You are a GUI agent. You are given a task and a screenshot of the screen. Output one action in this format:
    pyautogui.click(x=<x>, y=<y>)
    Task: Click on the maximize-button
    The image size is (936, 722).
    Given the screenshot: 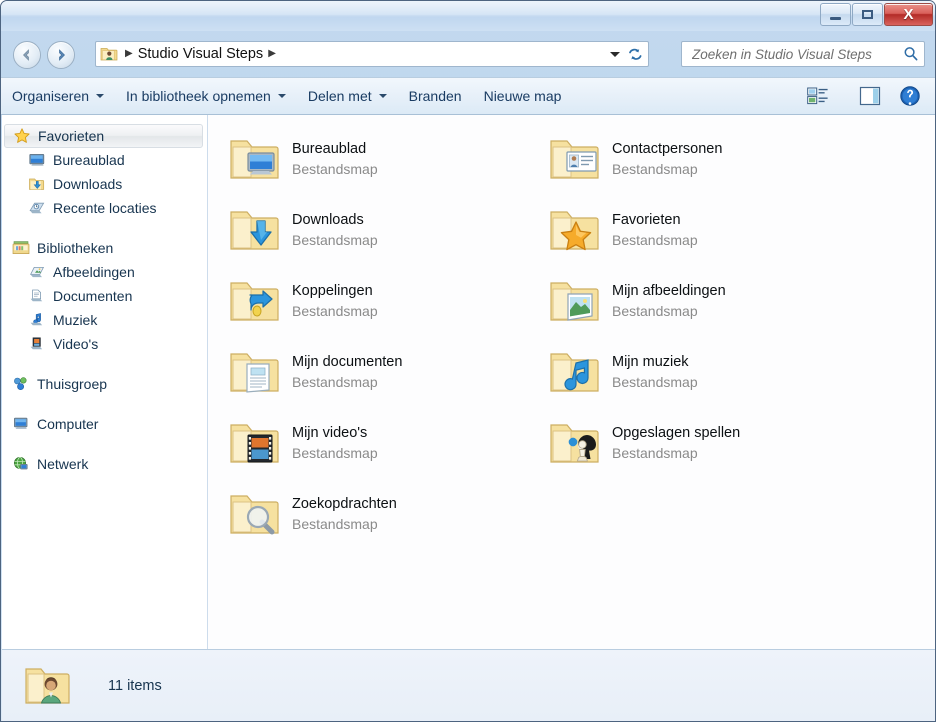 What is the action you would take?
    pyautogui.click(x=867, y=14)
    